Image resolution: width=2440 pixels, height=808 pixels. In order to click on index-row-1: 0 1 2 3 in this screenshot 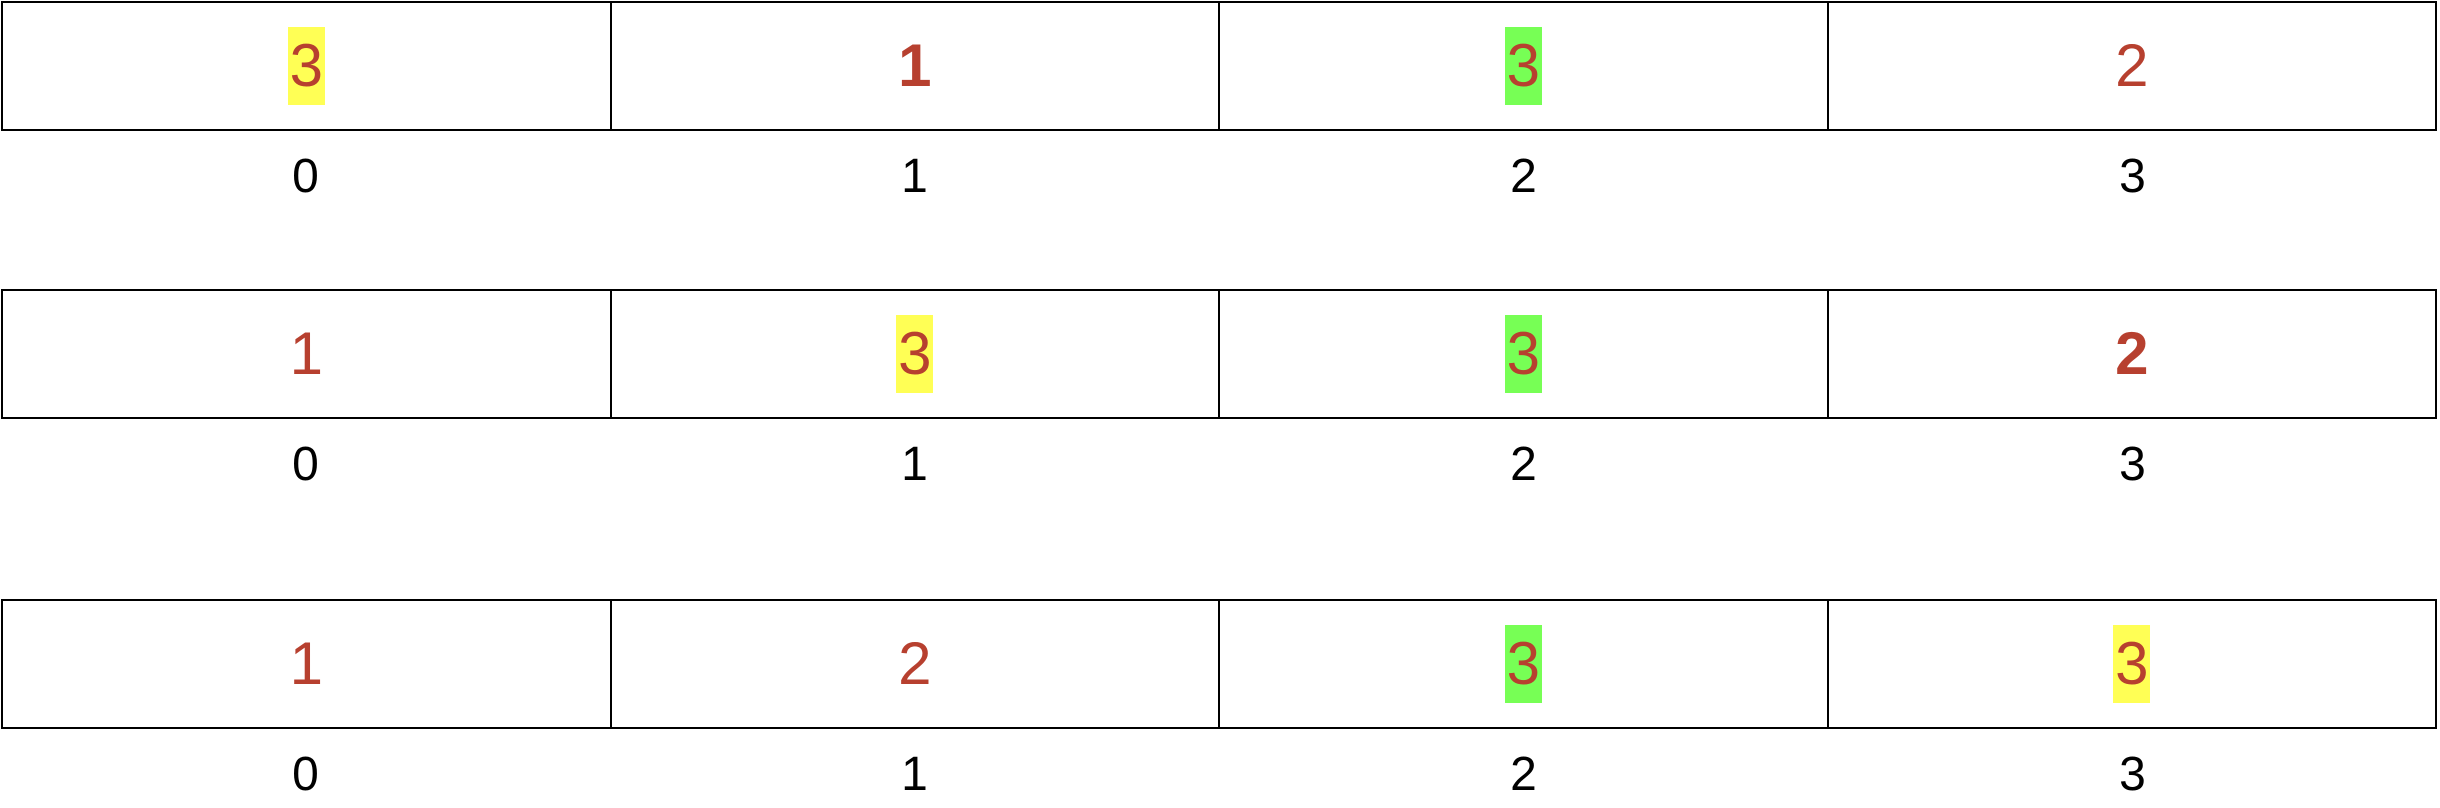, I will do `click(1219, 177)`.